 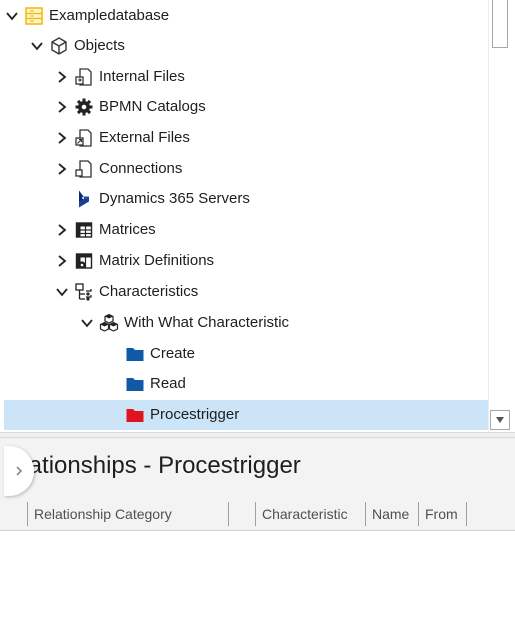 I want to click on database-icon, so click(x=34, y=16).